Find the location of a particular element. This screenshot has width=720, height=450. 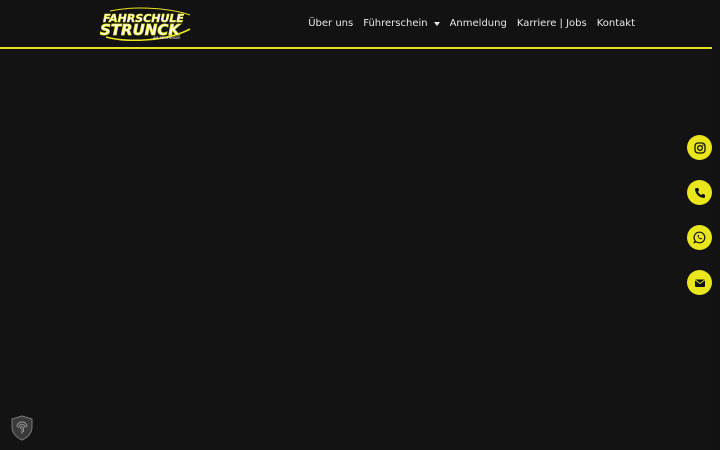

mail-icon is located at coordinates (699, 283).